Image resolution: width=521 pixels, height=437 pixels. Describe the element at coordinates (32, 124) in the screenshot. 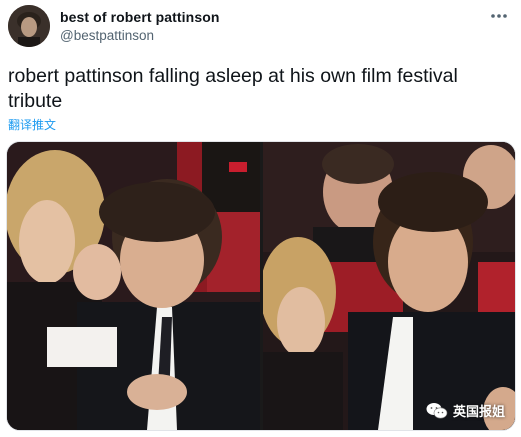

I see `translate-tweet-link: 翻译推文` at that location.